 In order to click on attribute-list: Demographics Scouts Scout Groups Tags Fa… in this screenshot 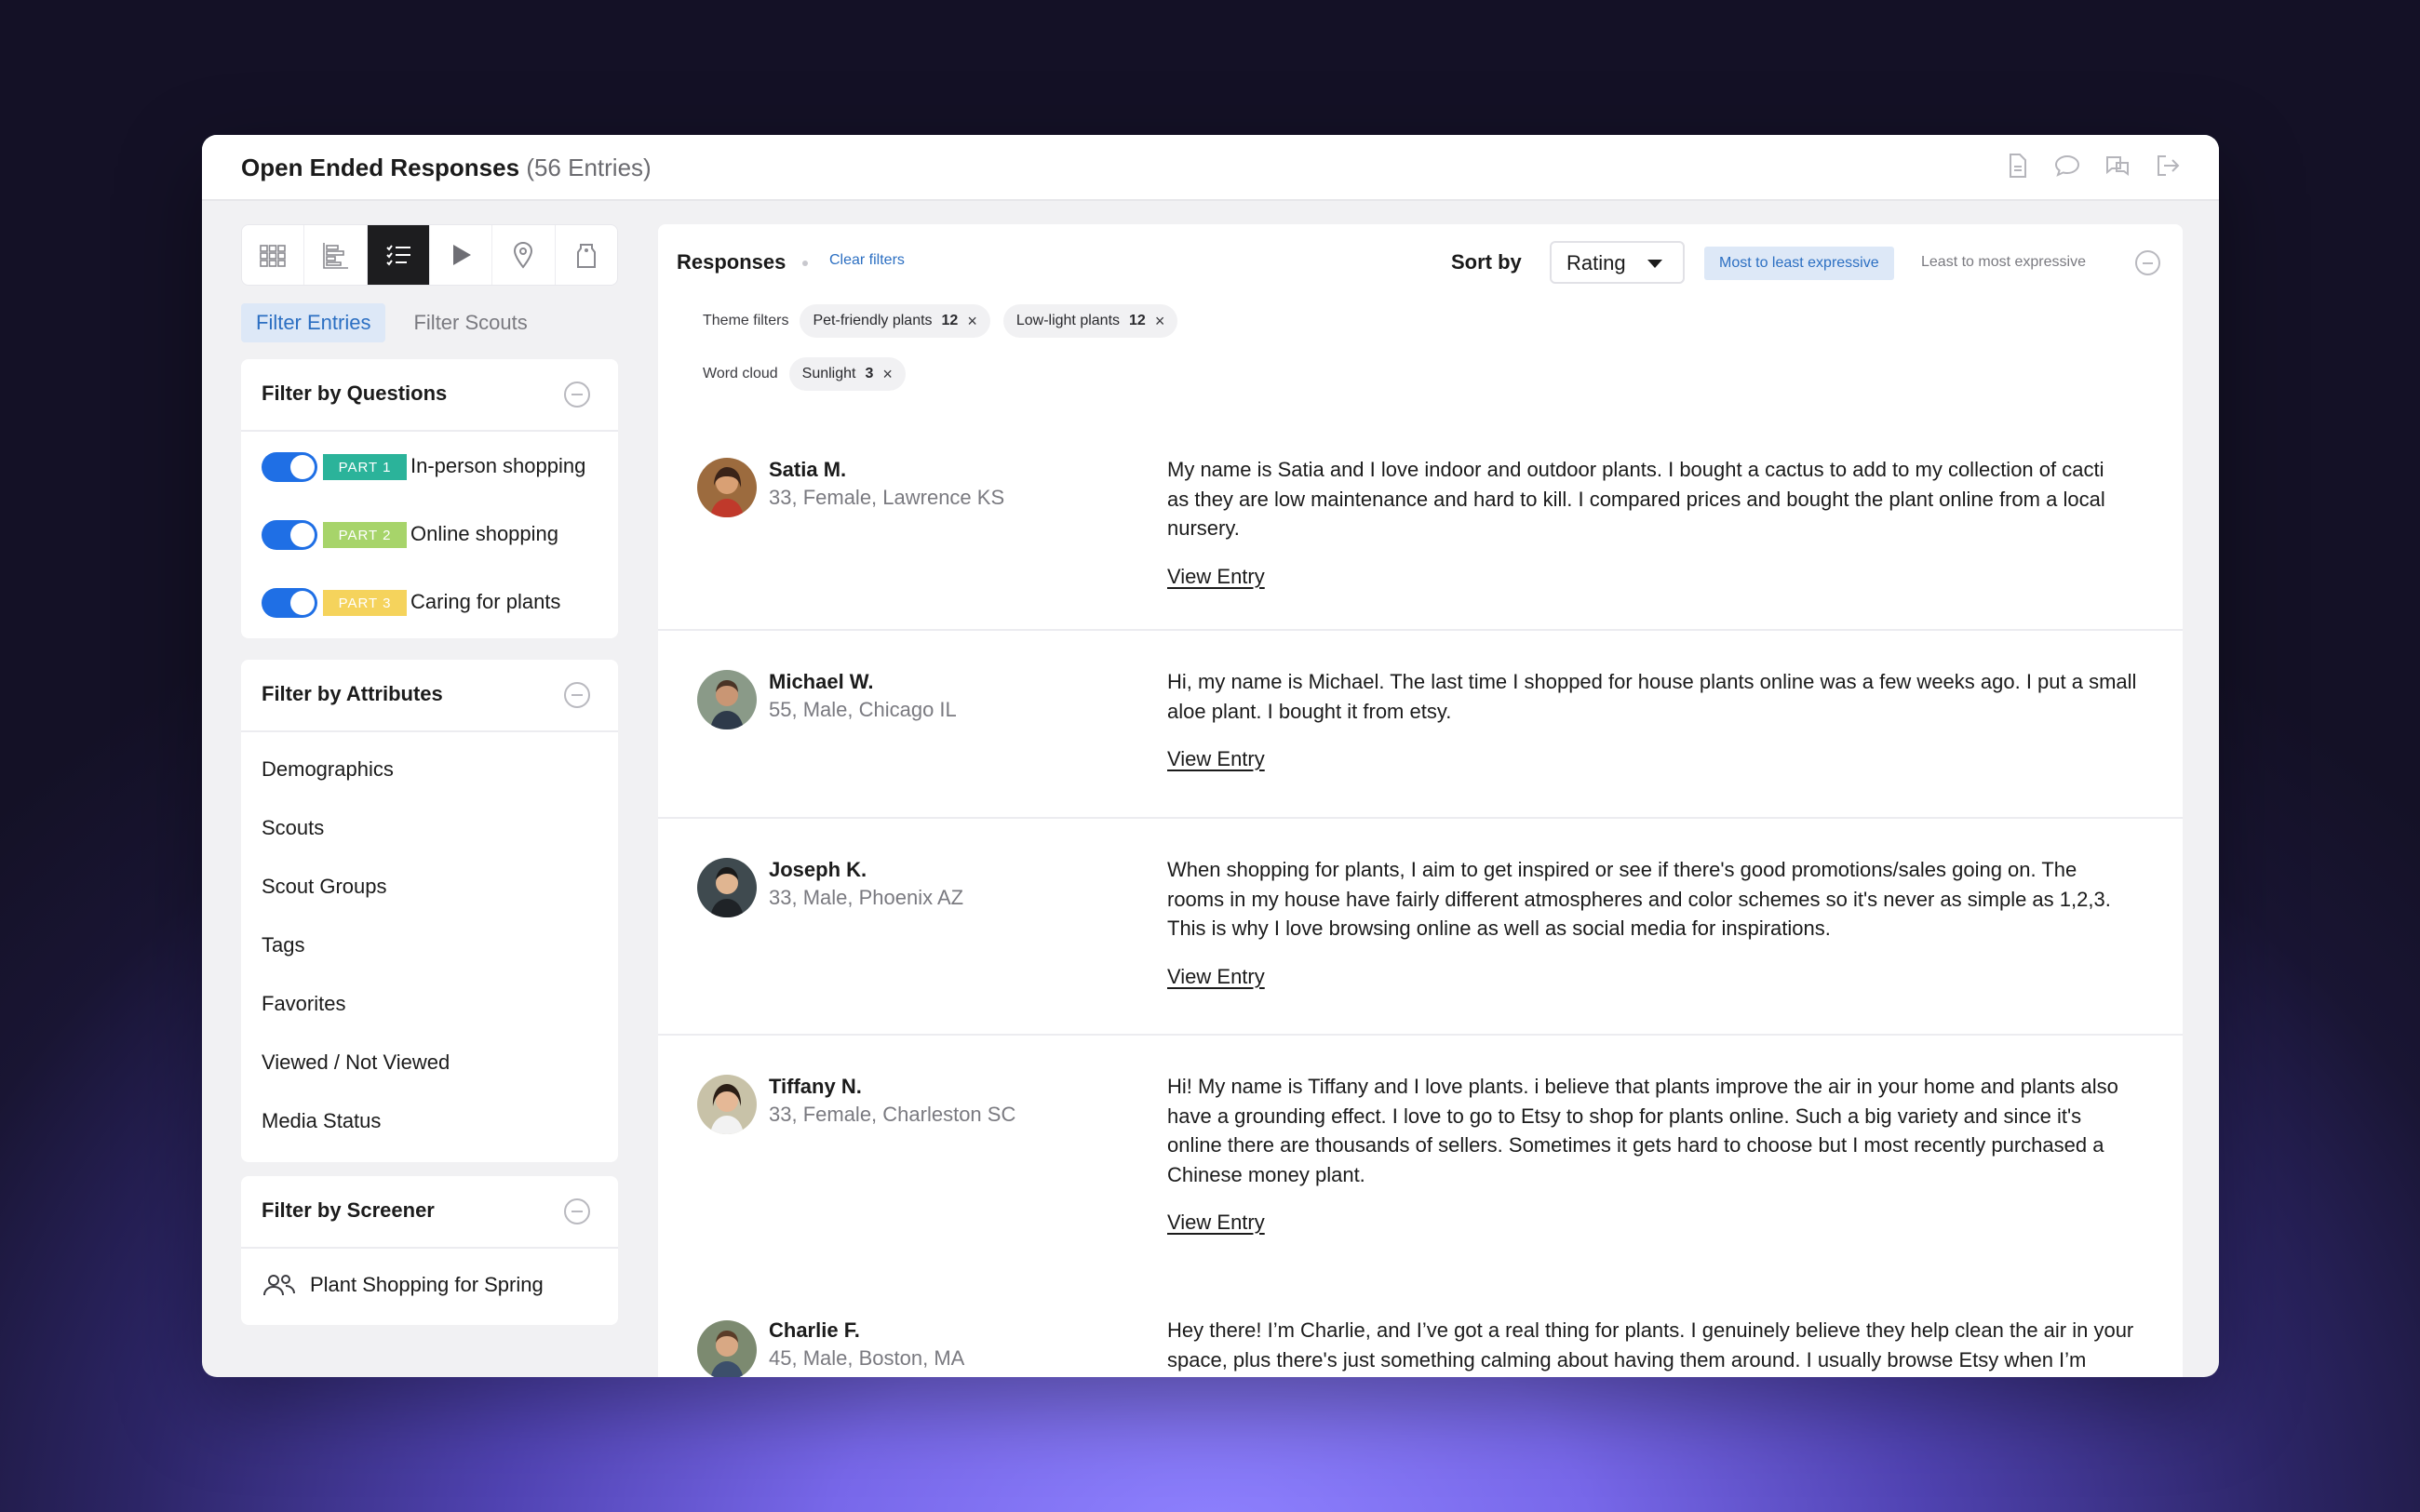, I will do `click(429, 941)`.